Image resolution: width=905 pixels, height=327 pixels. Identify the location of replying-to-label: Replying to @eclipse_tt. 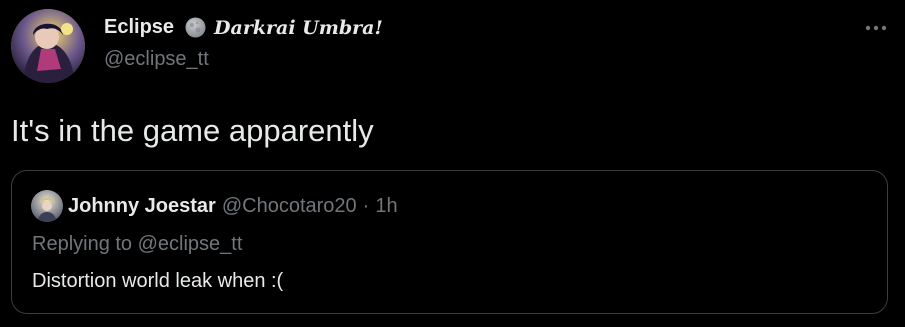
(137, 244).